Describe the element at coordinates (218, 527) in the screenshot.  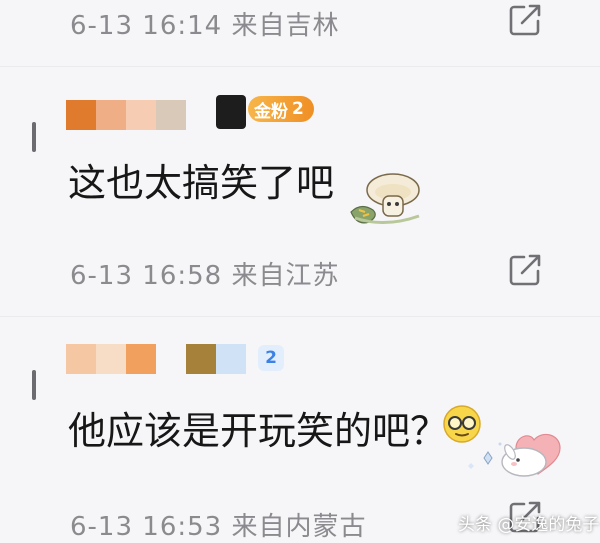
I see `comment-meta: 6-13 16:53 来自内蒙古` at that location.